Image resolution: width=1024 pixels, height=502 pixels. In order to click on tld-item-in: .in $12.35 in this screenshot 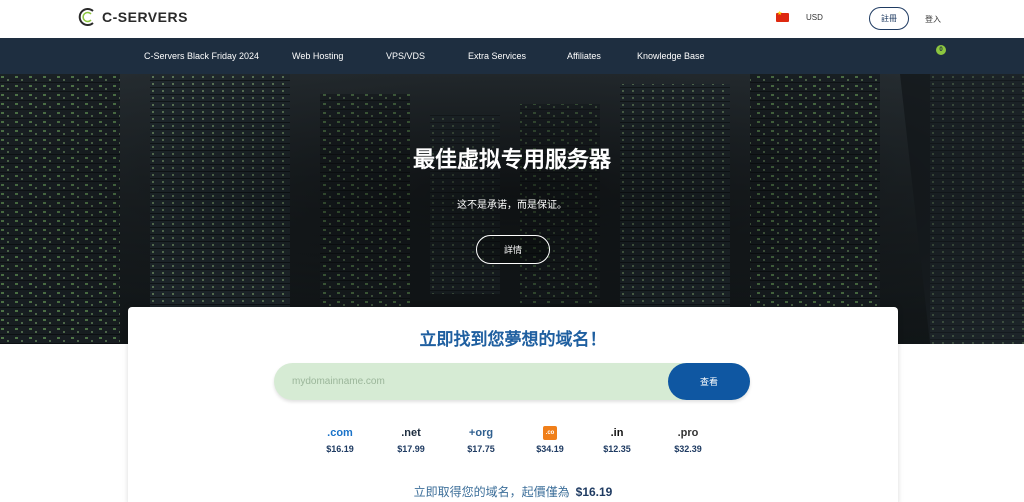, I will do `click(617, 439)`.